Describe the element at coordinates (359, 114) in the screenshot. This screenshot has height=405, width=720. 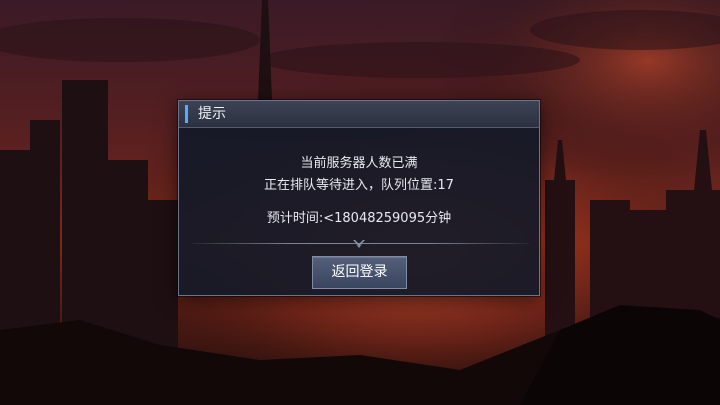
I see `dialog-header: 提示` at that location.